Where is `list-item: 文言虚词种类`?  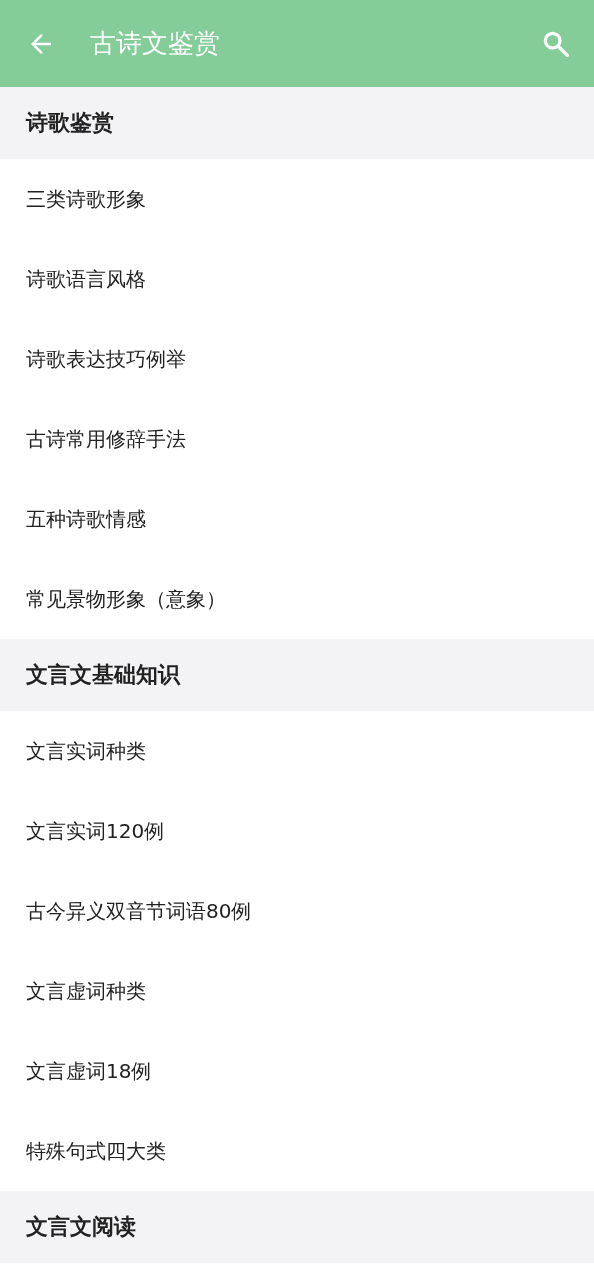 list-item: 文言虚词种类 is located at coordinates (297, 991).